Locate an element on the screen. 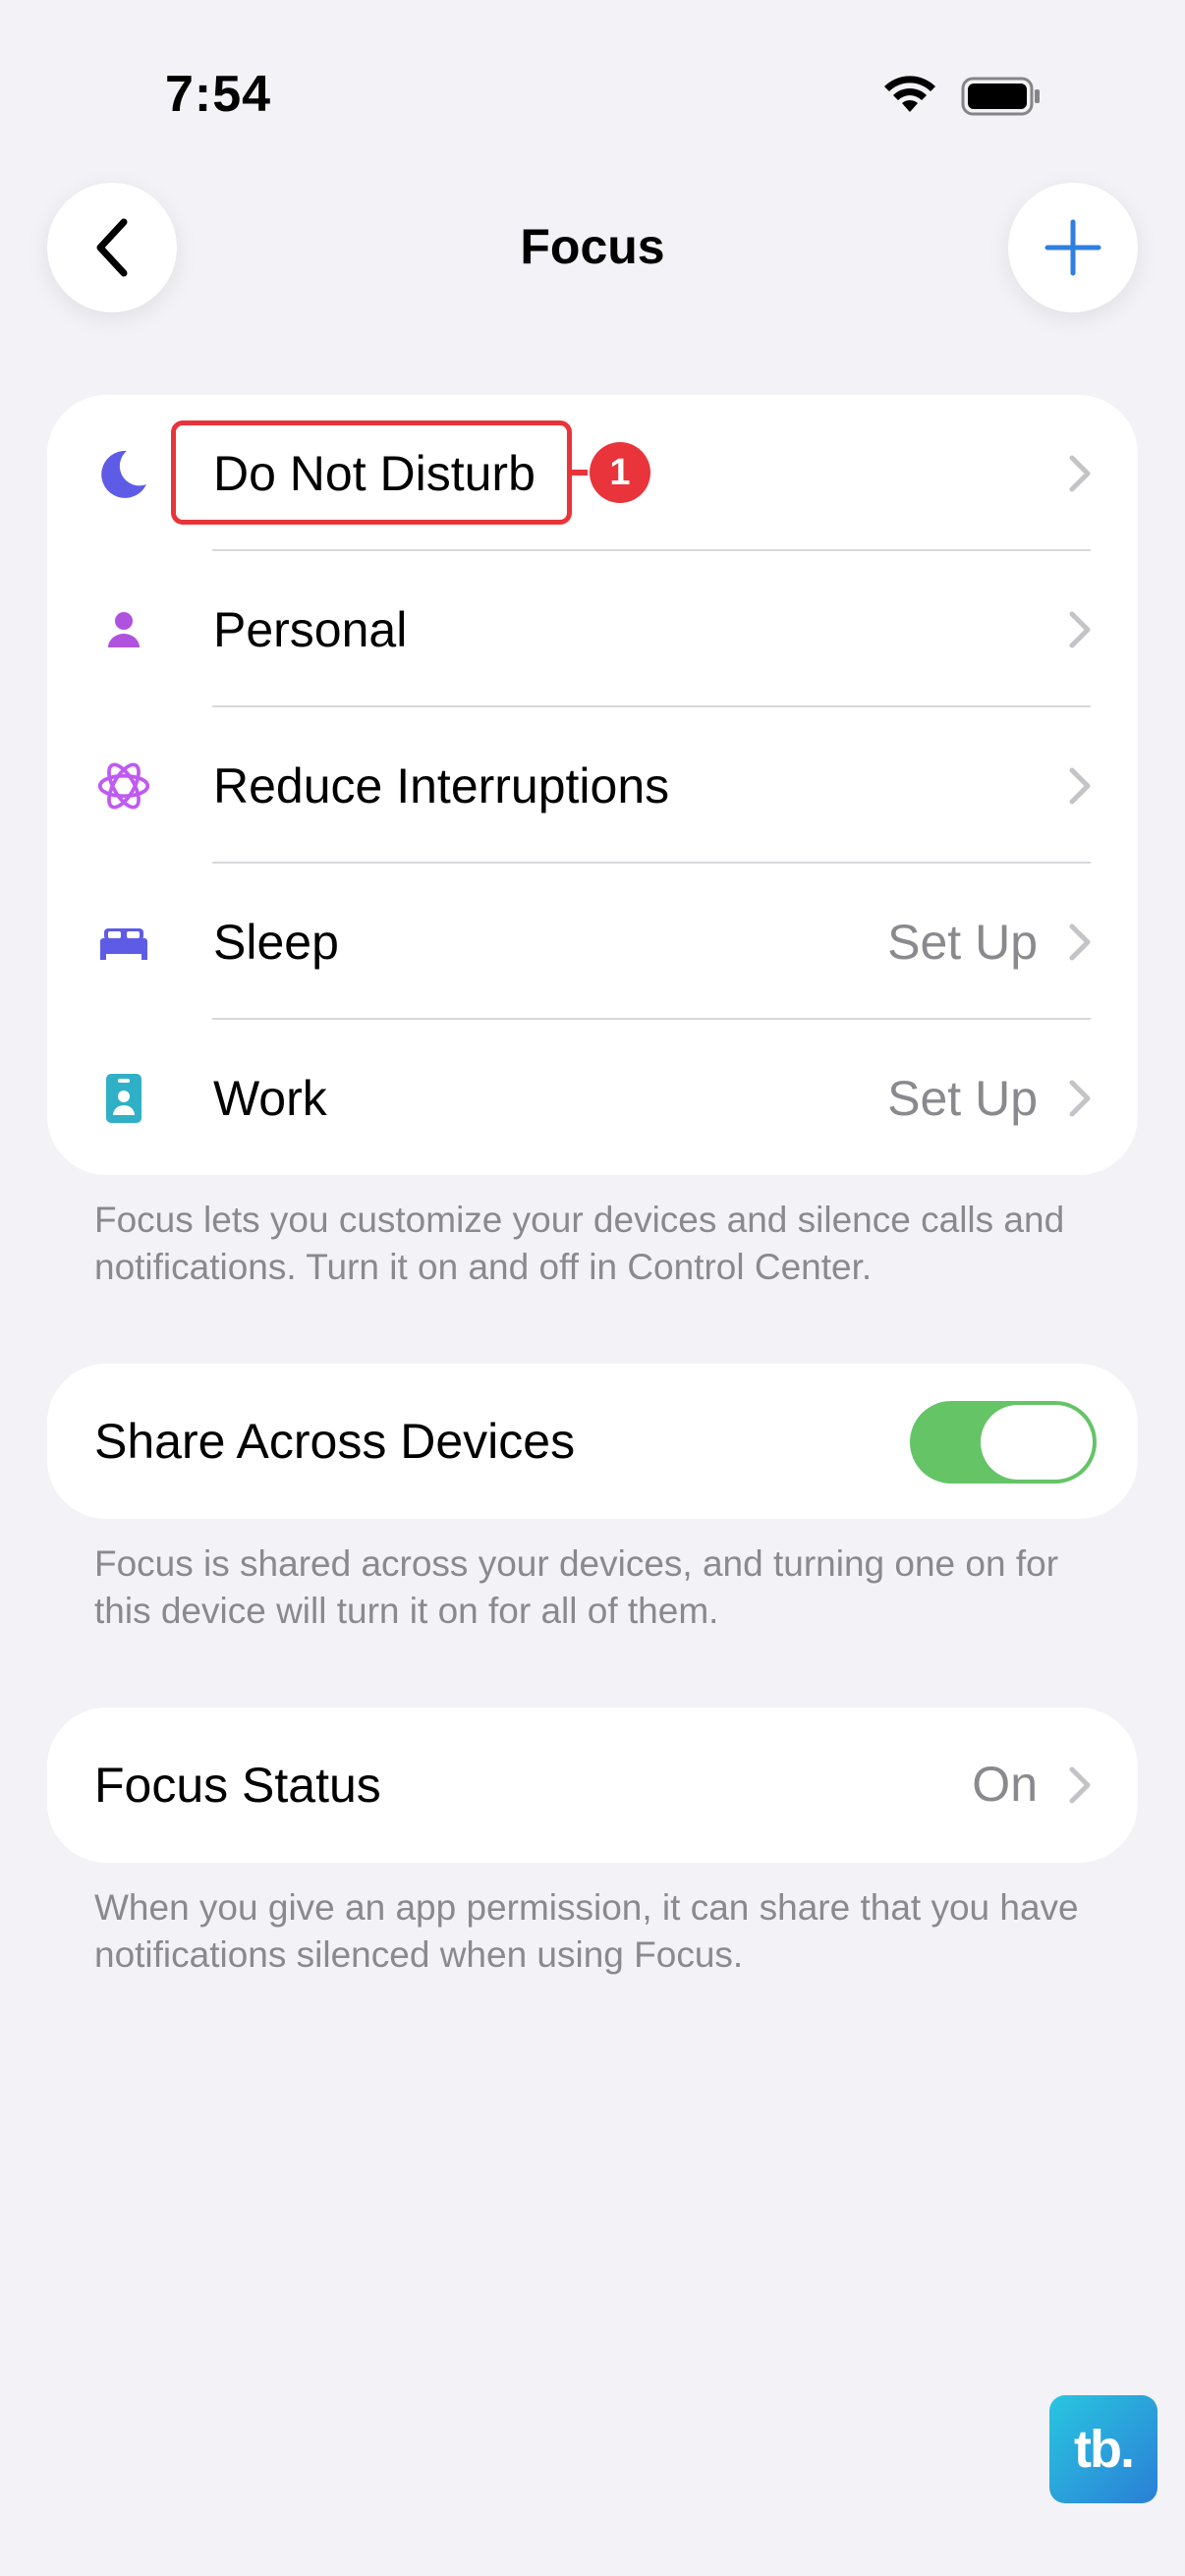  battery-icon is located at coordinates (1001, 96).